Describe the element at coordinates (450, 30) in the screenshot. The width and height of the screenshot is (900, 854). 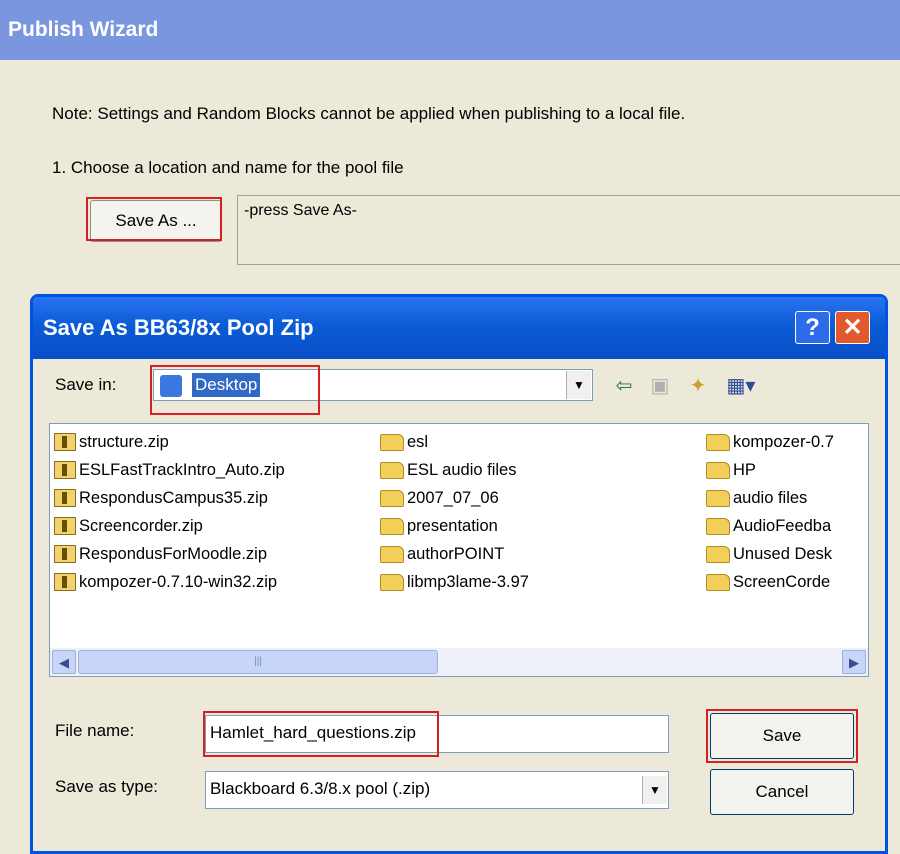
I see `wizard-title: Publish Wizard` at that location.